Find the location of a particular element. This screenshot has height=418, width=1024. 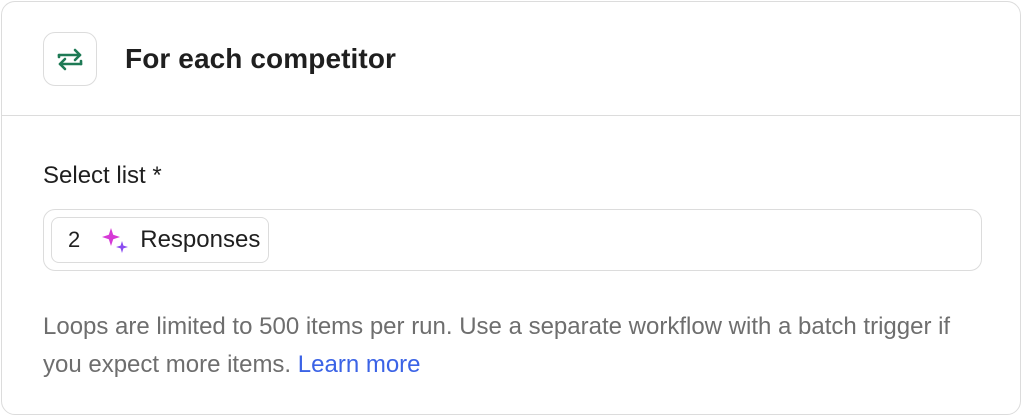

token-label: Responses is located at coordinates (200, 239).